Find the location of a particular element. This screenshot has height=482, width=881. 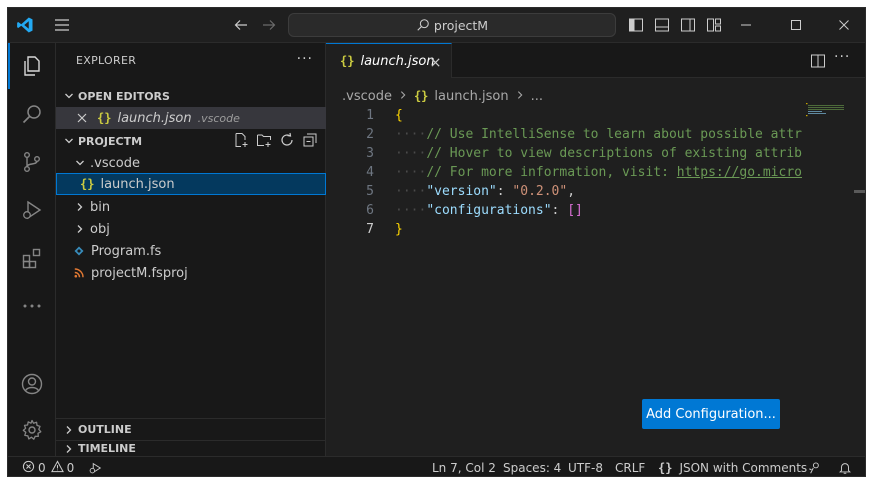

minimap is located at coordinates (828, 111).